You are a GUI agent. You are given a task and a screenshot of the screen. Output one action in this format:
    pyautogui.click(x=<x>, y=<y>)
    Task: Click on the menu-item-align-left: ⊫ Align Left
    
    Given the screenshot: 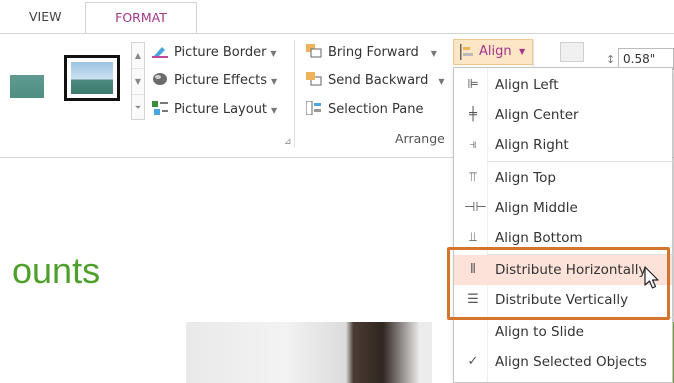 What is the action you would take?
    pyautogui.click(x=563, y=85)
    